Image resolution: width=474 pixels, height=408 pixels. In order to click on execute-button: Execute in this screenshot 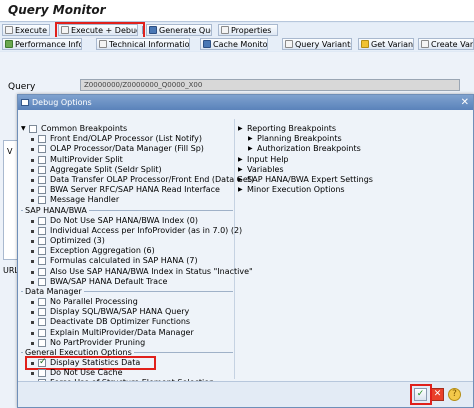, I will do `click(26, 30)`.